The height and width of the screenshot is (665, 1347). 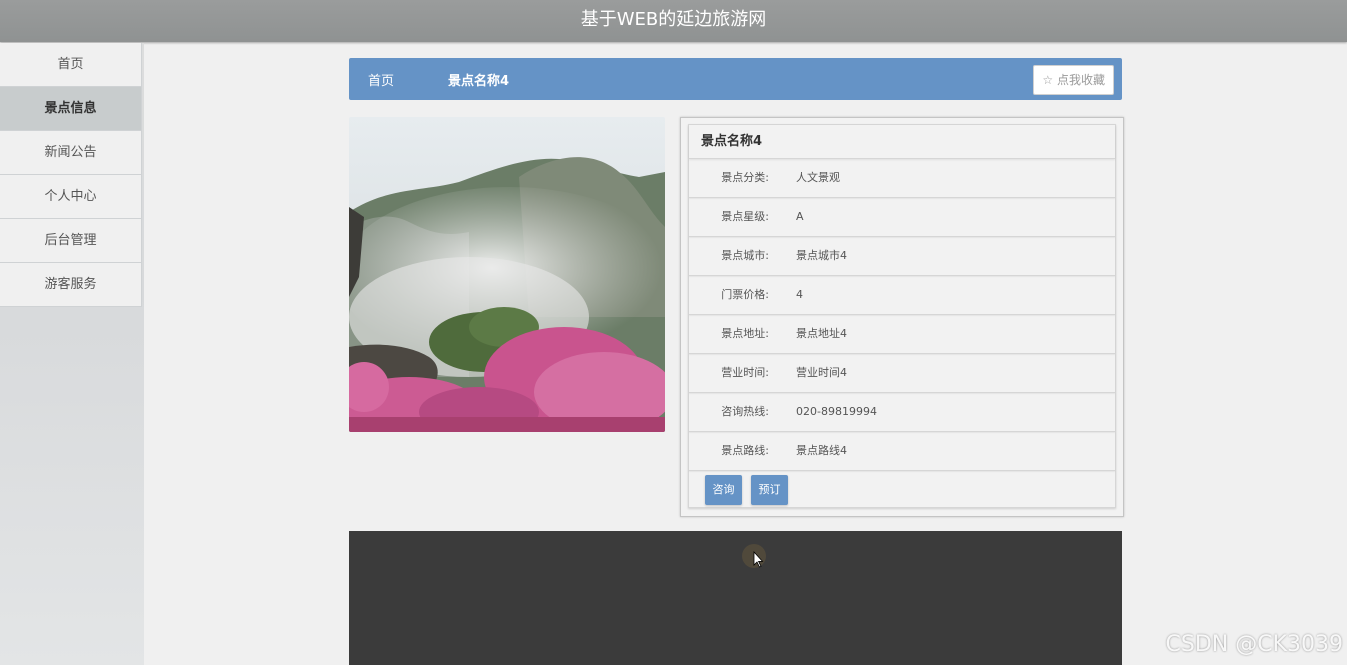 I want to click on info-value: 人文景观, so click(x=818, y=177).